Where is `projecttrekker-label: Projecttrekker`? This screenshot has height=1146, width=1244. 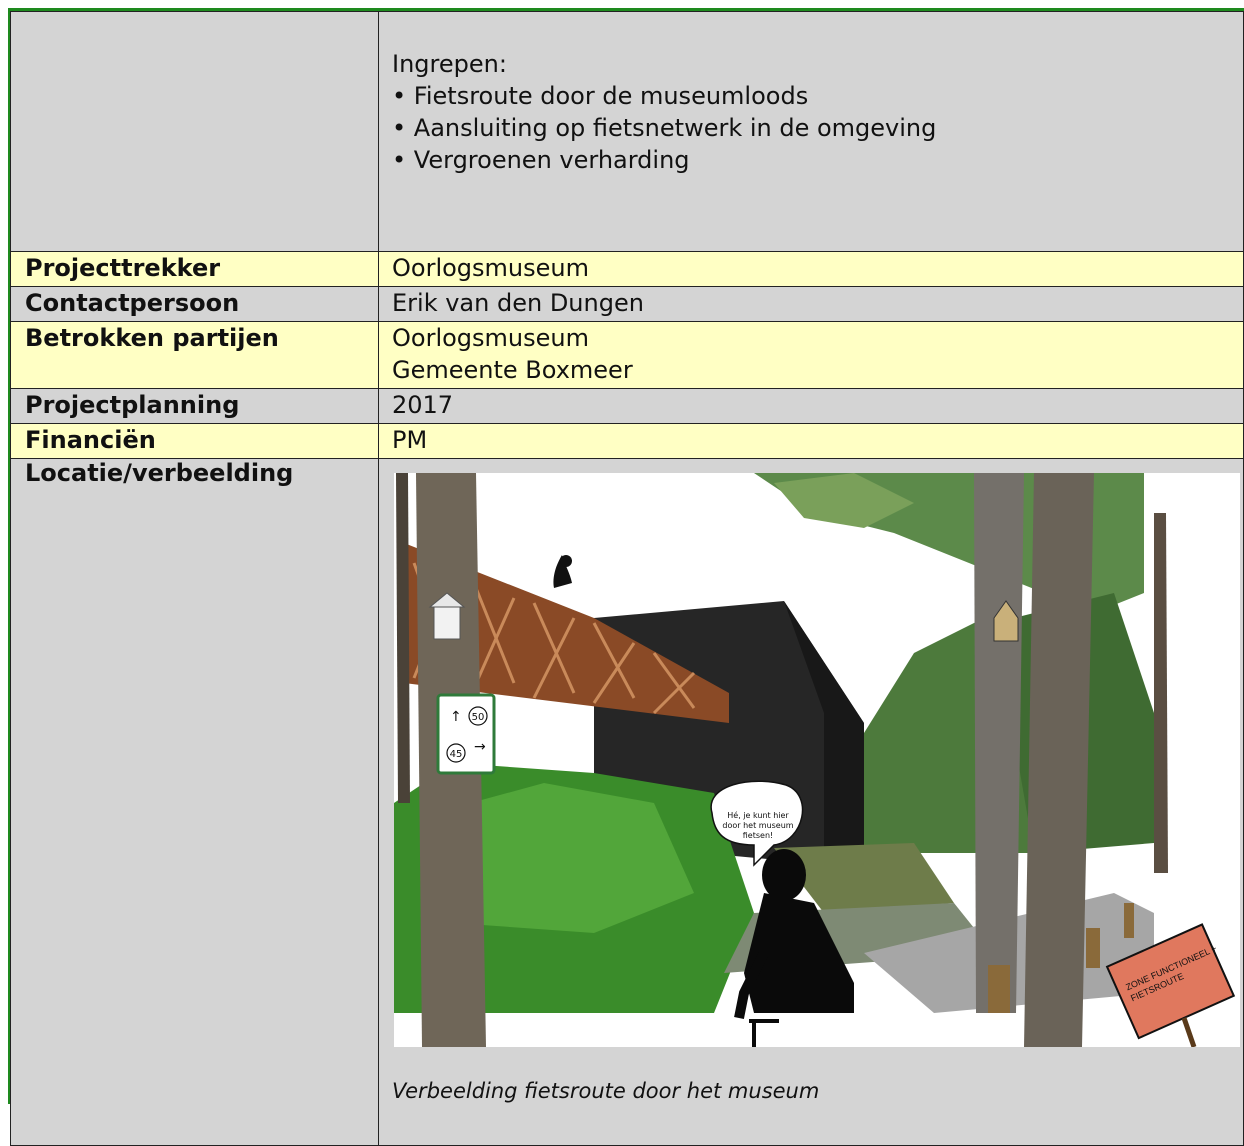 projecttrekker-label: Projecttrekker is located at coordinates (194, 269).